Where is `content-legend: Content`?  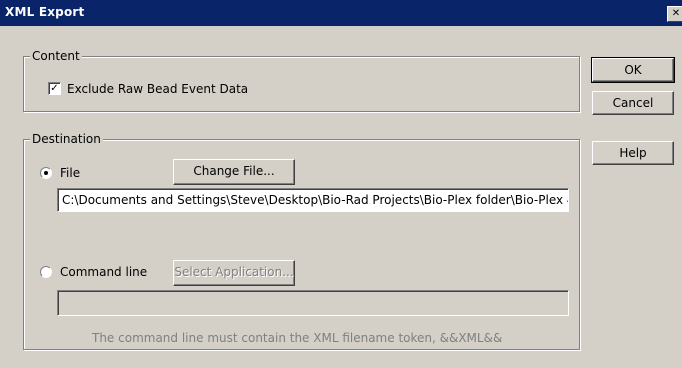
content-legend: Content is located at coordinates (56, 56).